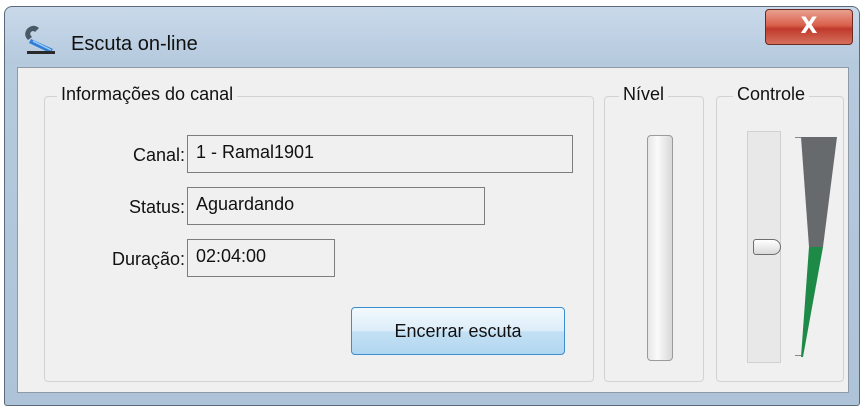 The height and width of the screenshot is (410, 865). Describe the element at coordinates (380, 154) in the screenshot. I see `canal-field: 1 - Ramal1901` at that location.